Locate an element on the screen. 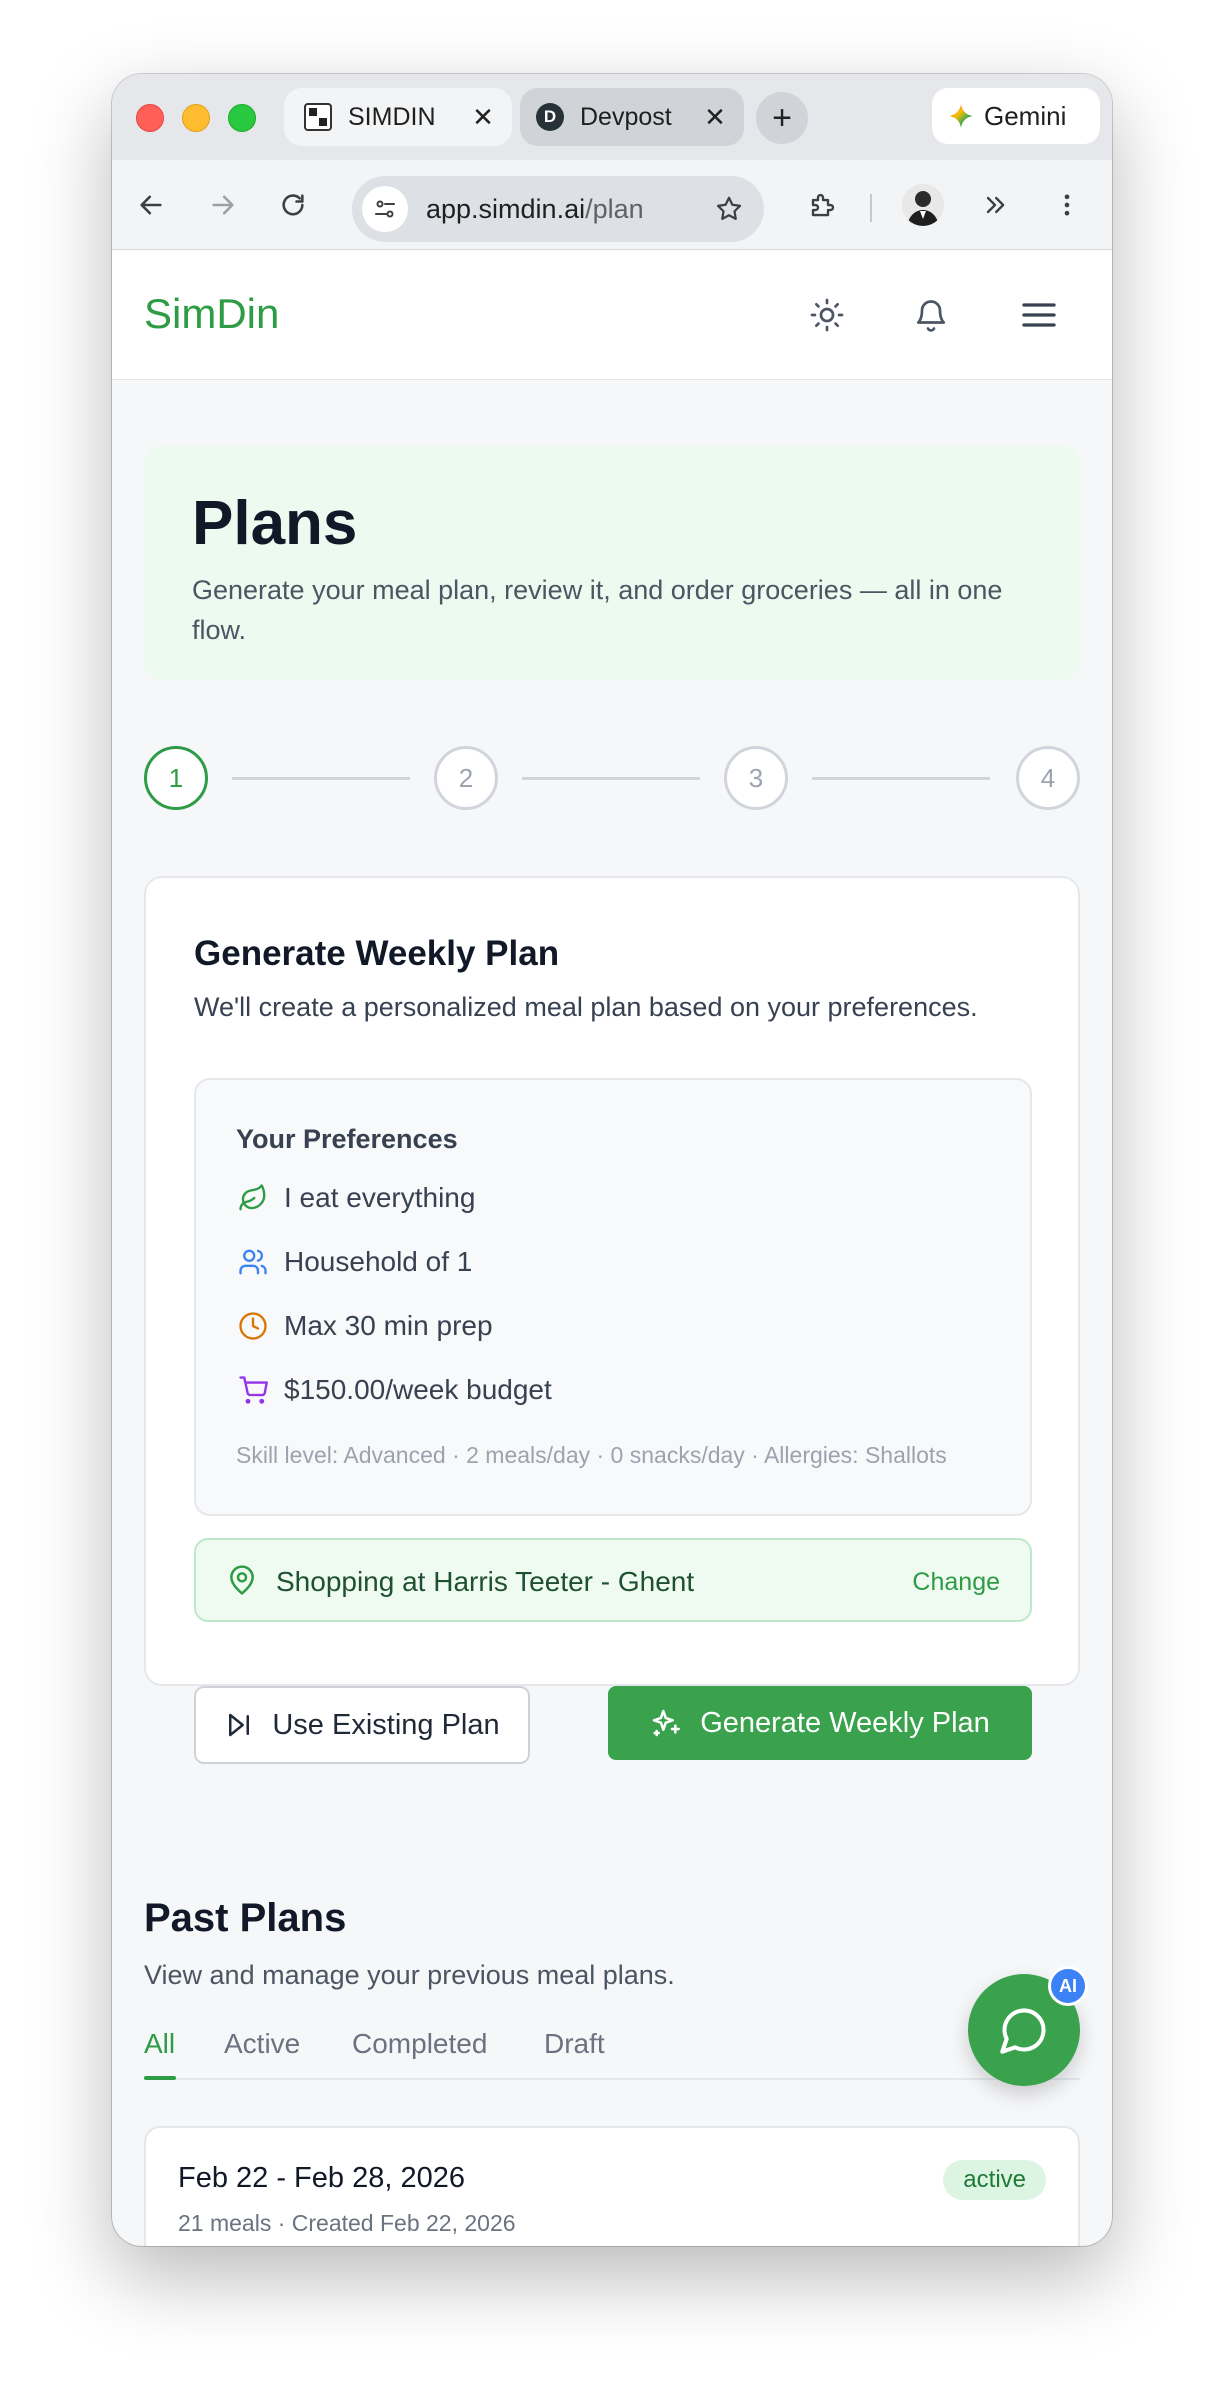  bell-icon is located at coordinates (931, 316).